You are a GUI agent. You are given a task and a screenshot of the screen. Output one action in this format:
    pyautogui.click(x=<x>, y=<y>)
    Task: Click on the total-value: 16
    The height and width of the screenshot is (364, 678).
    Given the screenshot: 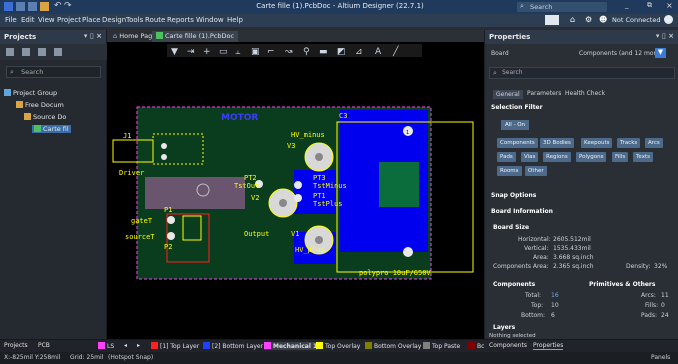 What is the action you would take?
    pyautogui.click(x=555, y=295)
    